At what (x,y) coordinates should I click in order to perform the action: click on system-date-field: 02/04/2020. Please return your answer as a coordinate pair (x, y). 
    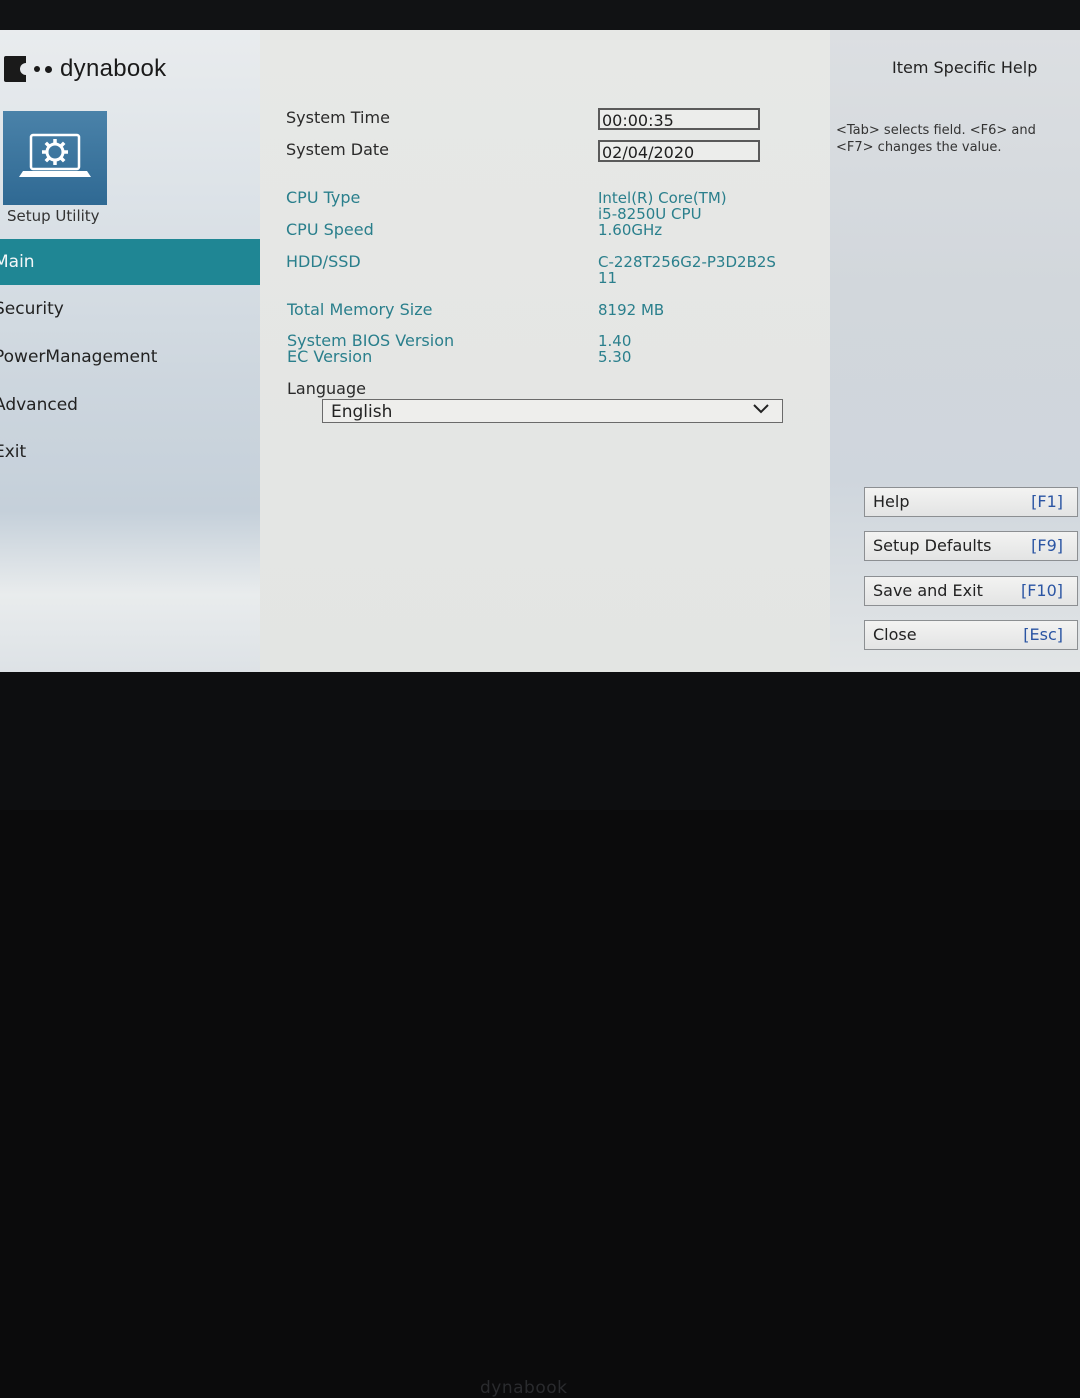
    Looking at the image, I should click on (679, 151).